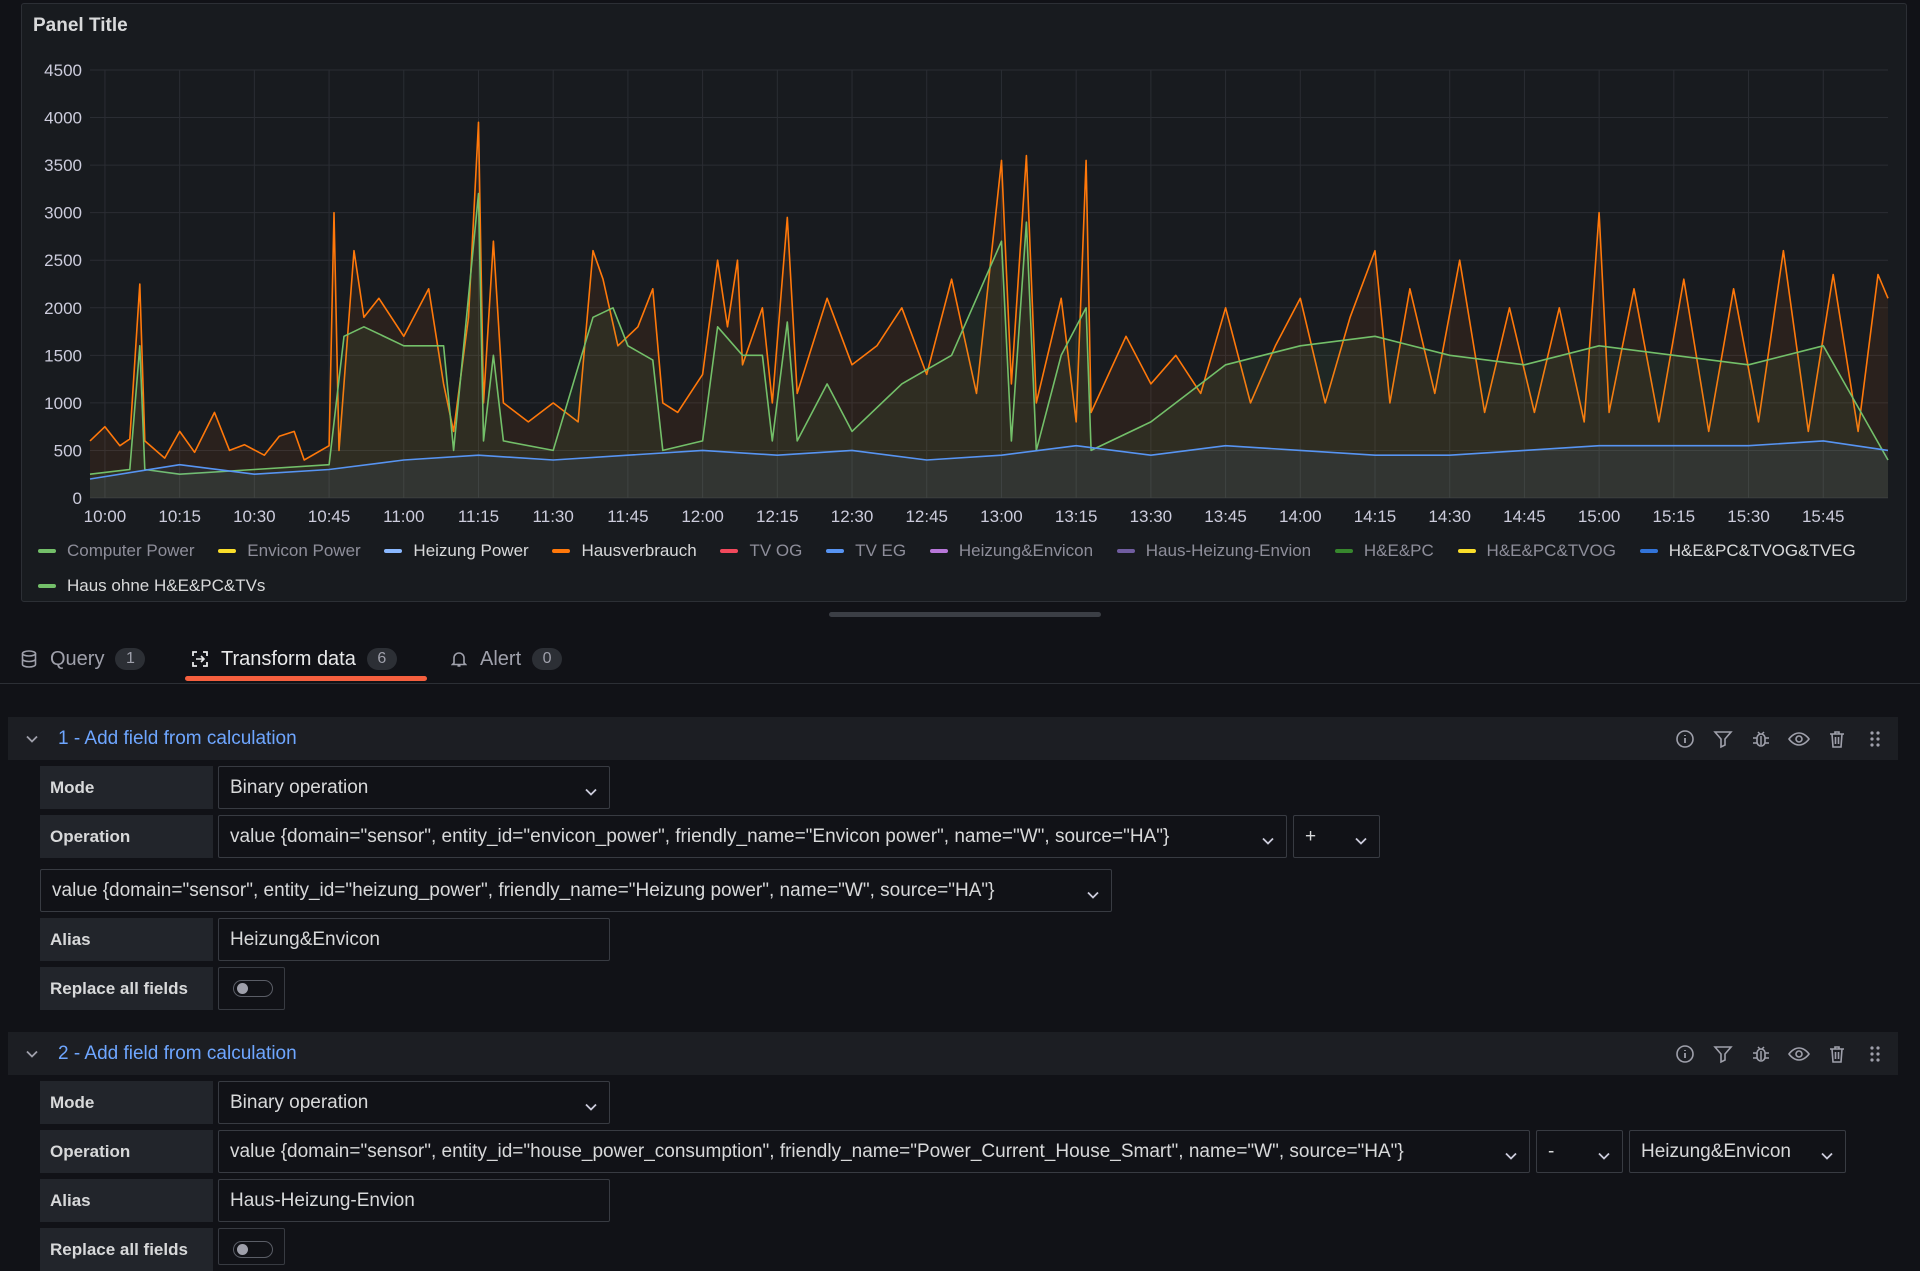 Image resolution: width=1920 pixels, height=1271 pixels. I want to click on legend-item: TV EG, so click(866, 551).